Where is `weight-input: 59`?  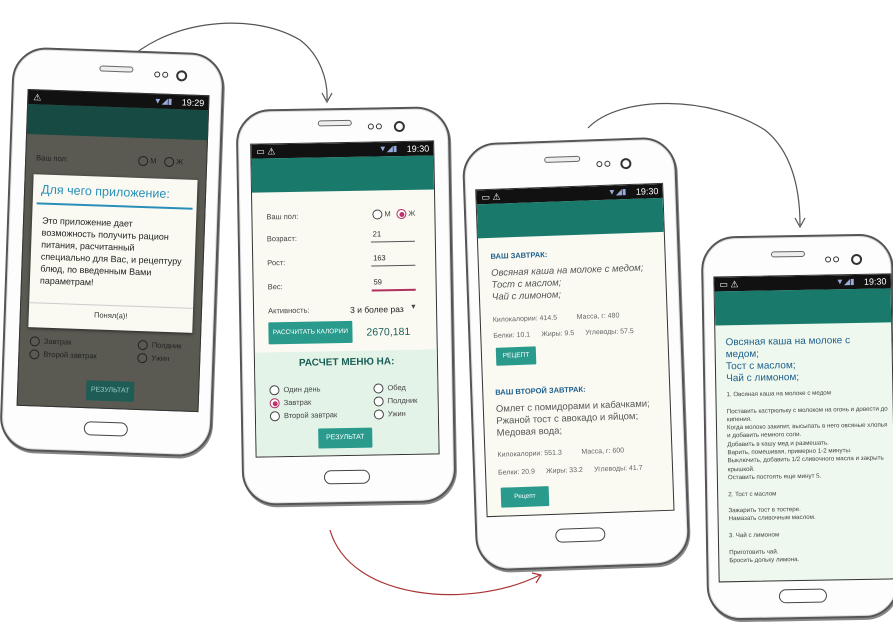 weight-input: 59 is located at coordinates (378, 281).